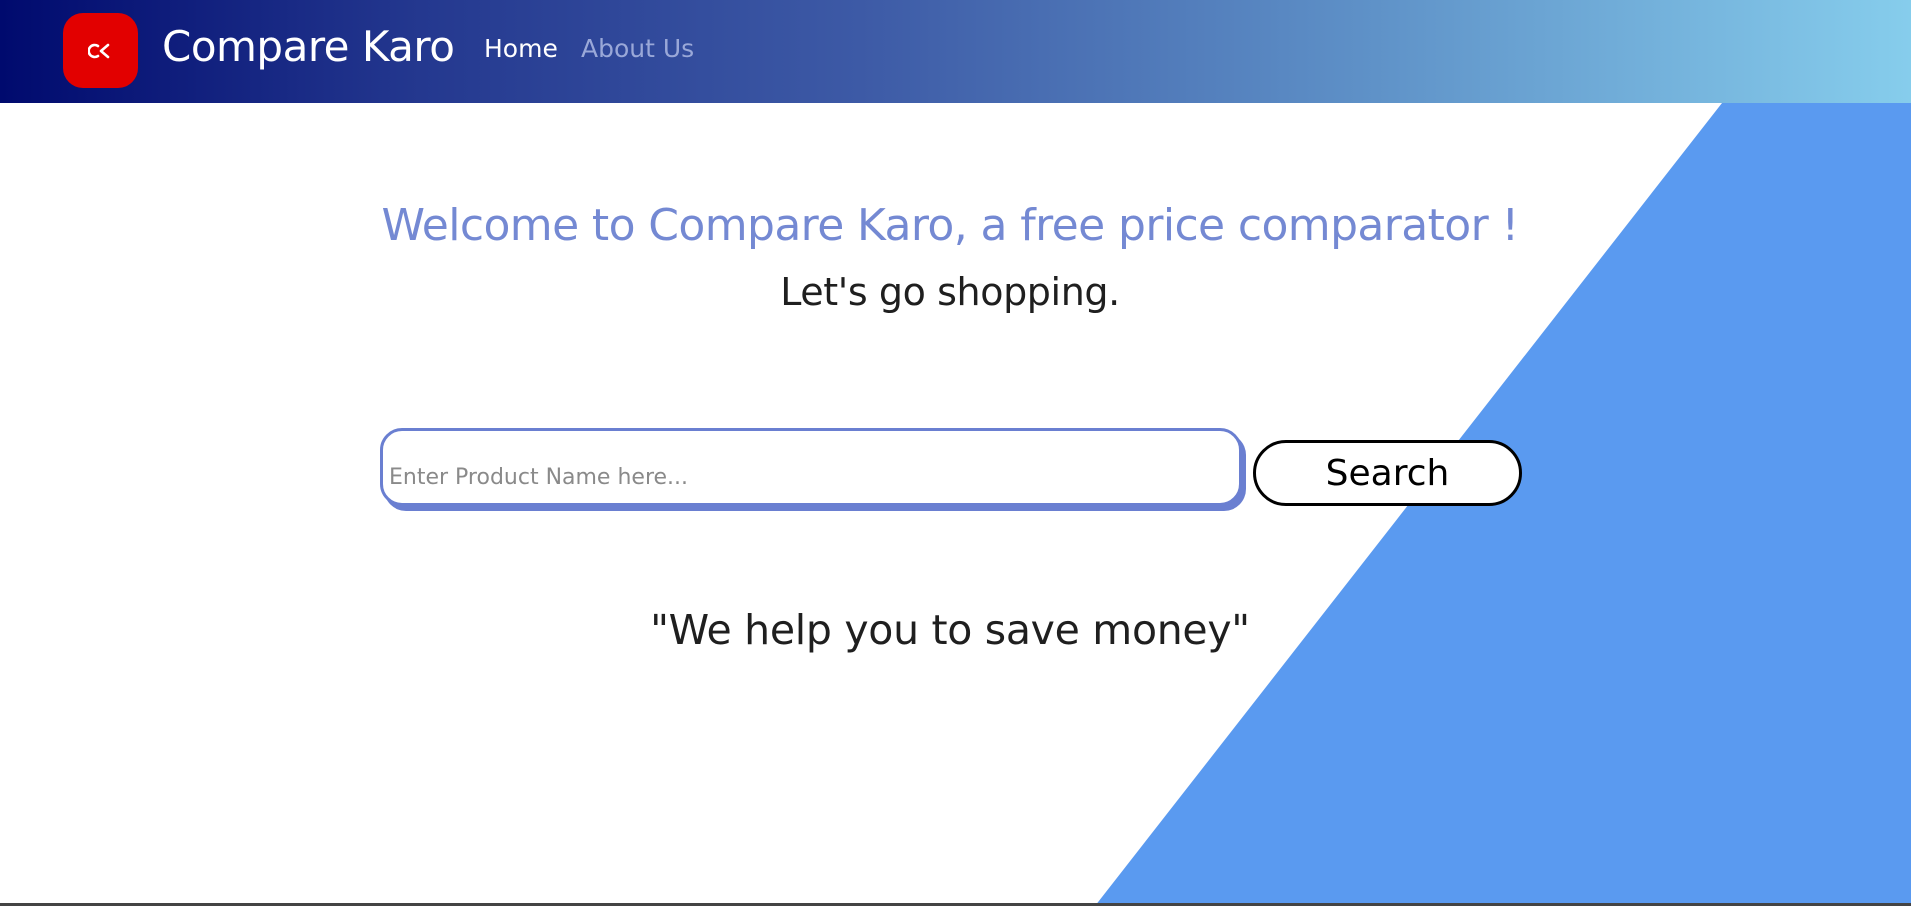 The height and width of the screenshot is (906, 1911). I want to click on tagline: "We help you to save money", so click(950, 630).